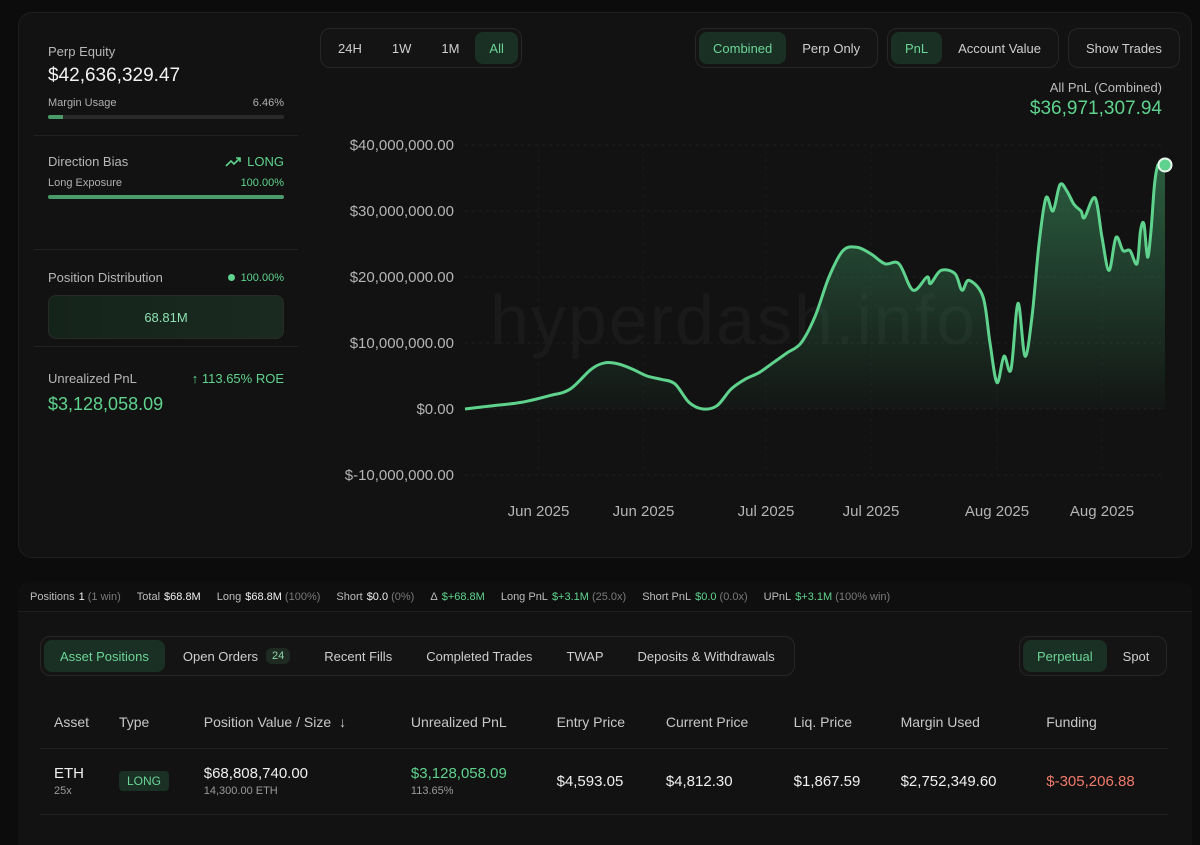 This screenshot has height=845, width=1200. What do you see at coordinates (458, 773) in the screenshot?
I see `row-unrealized-pnl: $3,128,058.09` at bounding box center [458, 773].